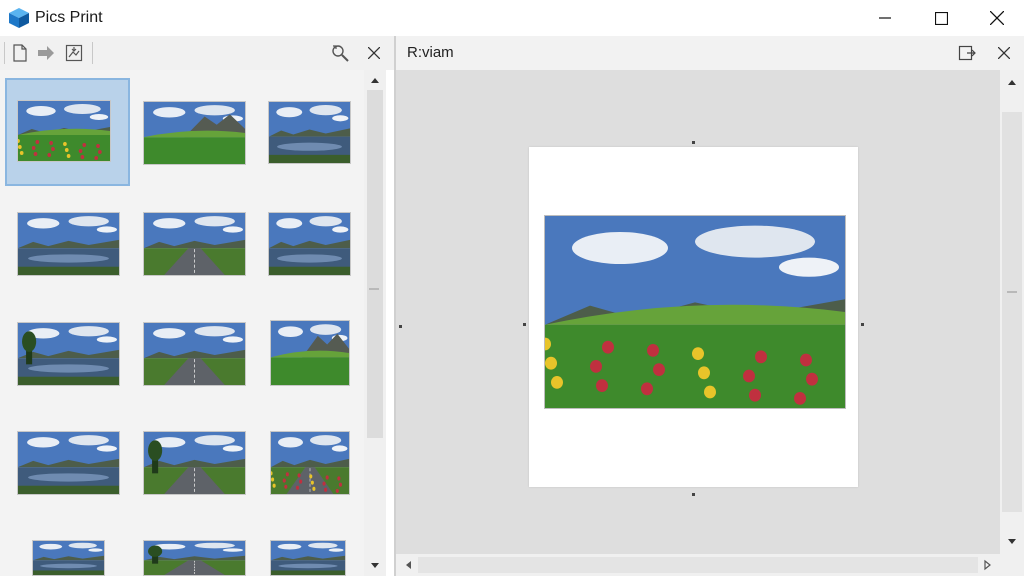 The image size is (1024, 576). I want to click on forward-button, so click(46, 53).